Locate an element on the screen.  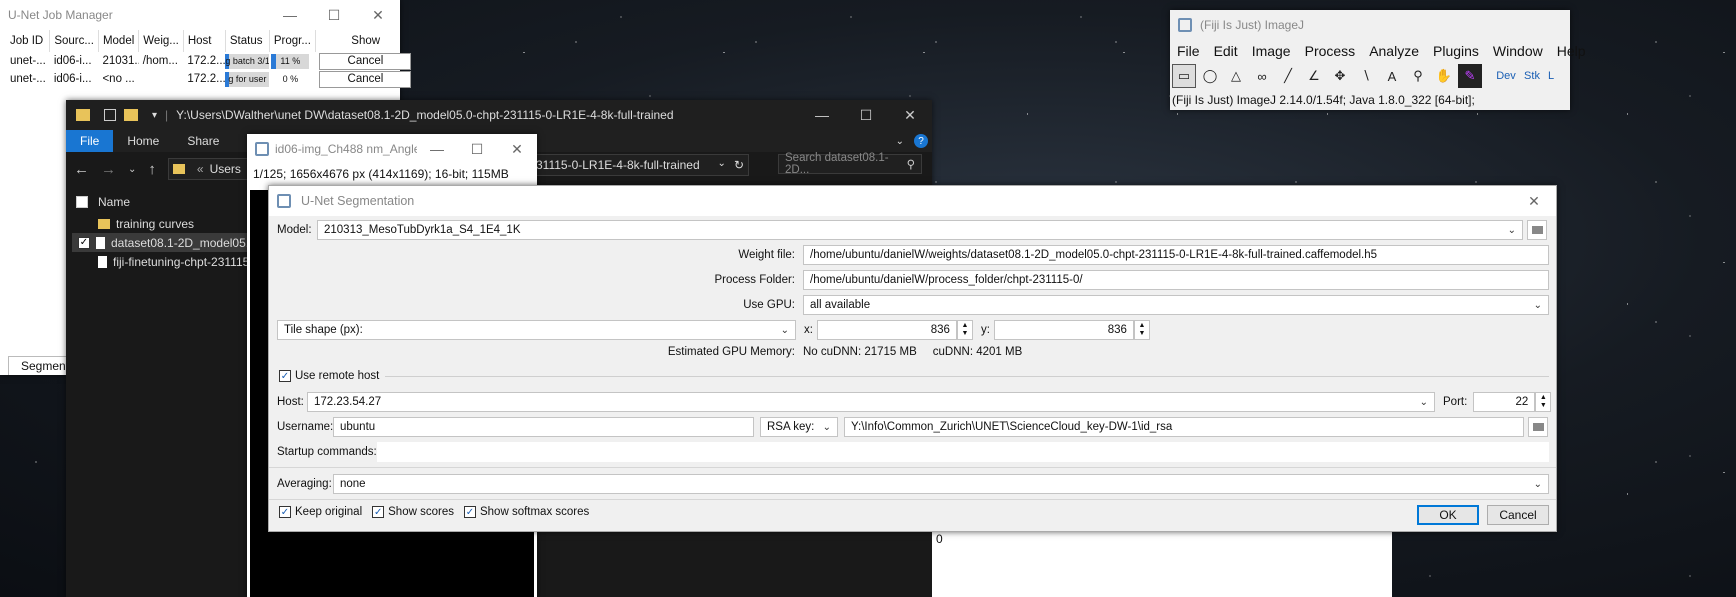
address-bar-tail: 31115-0-LR1E-4-8k-full-trained ⌄ ↻ is located at coordinates (642, 165).